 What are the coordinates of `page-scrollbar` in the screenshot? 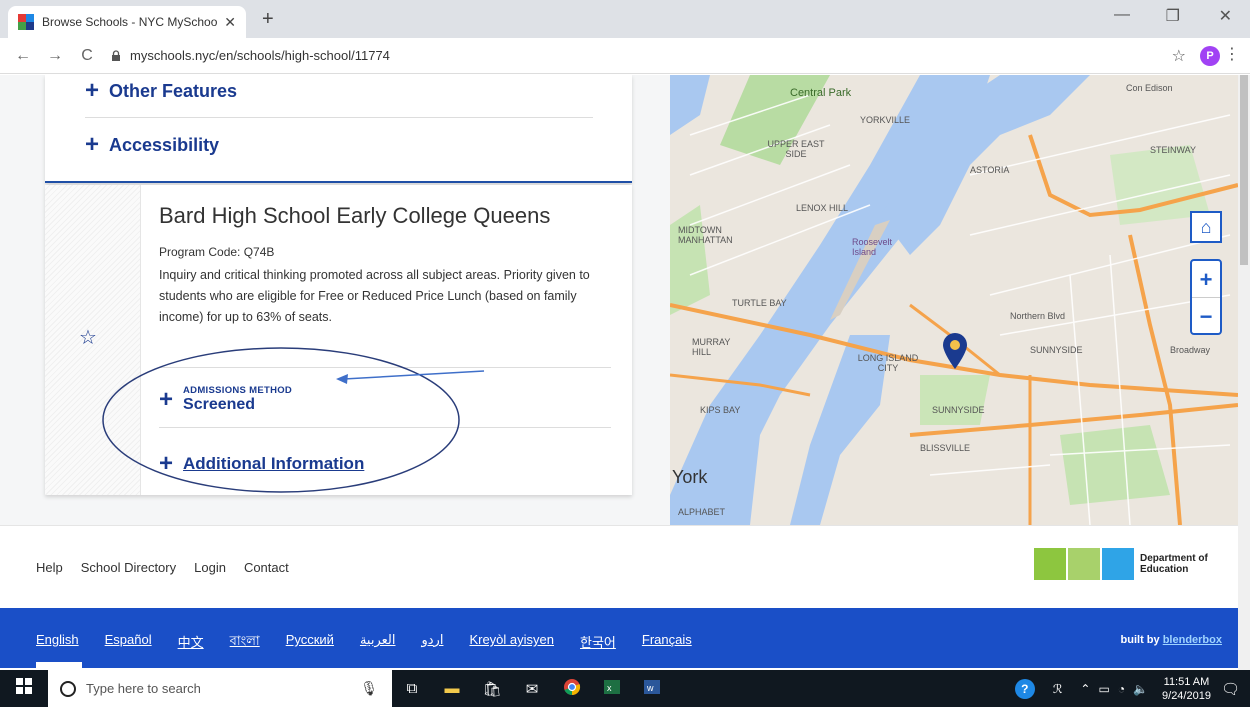 It's located at (1244, 372).